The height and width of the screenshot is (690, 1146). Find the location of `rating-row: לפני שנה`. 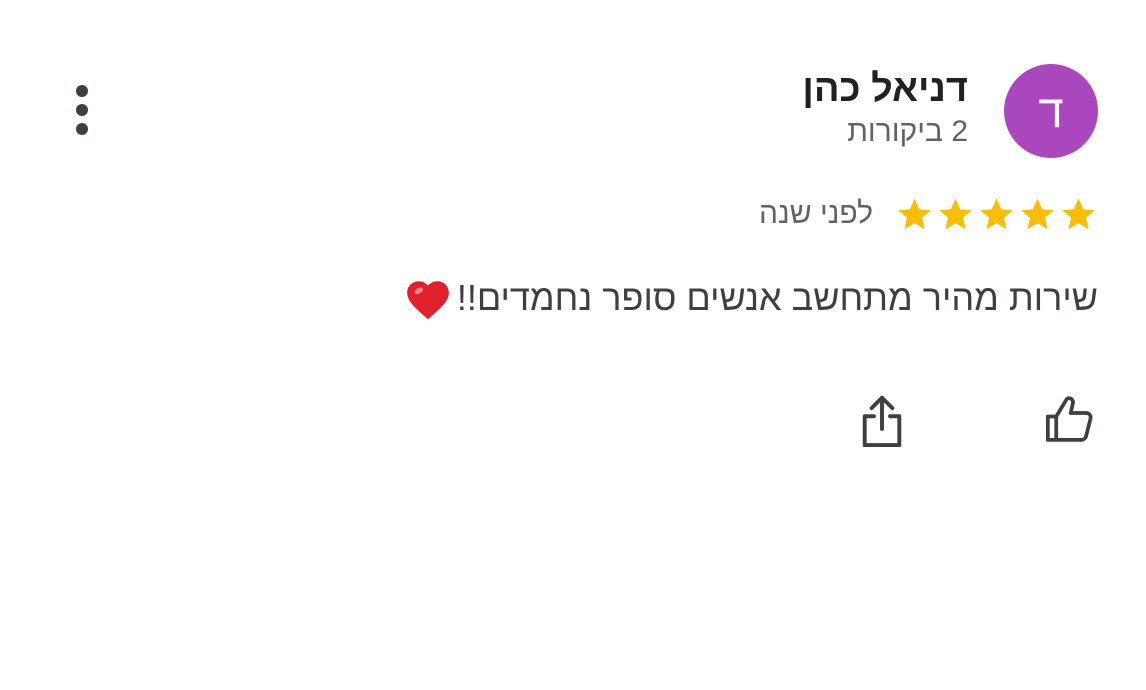

rating-row: לפני שנה is located at coordinates (928, 214).